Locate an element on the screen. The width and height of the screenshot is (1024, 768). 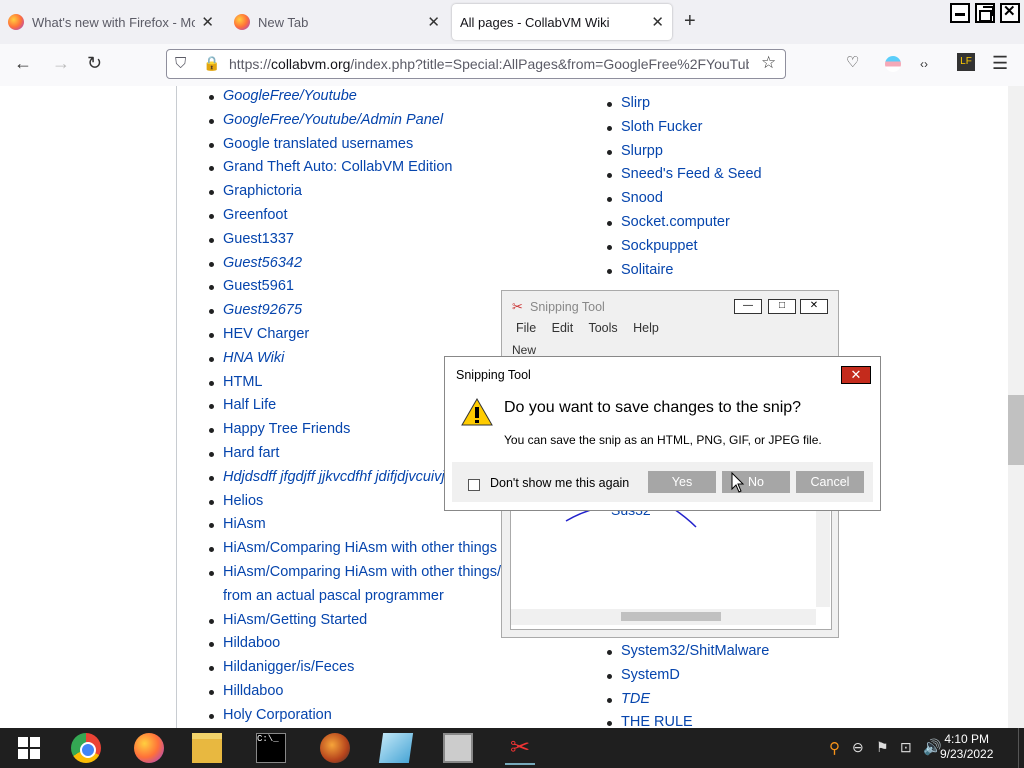
wiki-page-link: Socket.computer is located at coordinates (684, 223).